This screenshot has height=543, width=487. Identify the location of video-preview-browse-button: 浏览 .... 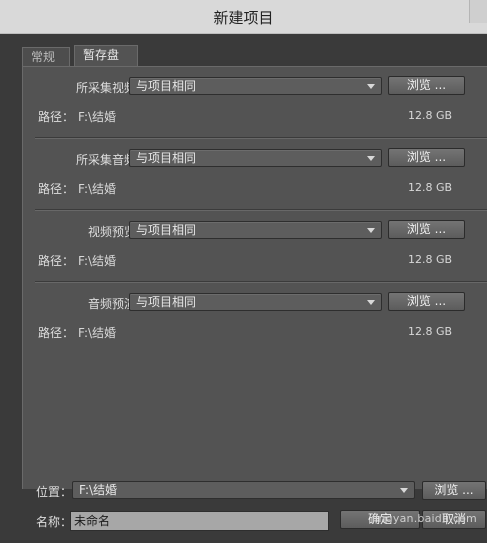
(426, 229).